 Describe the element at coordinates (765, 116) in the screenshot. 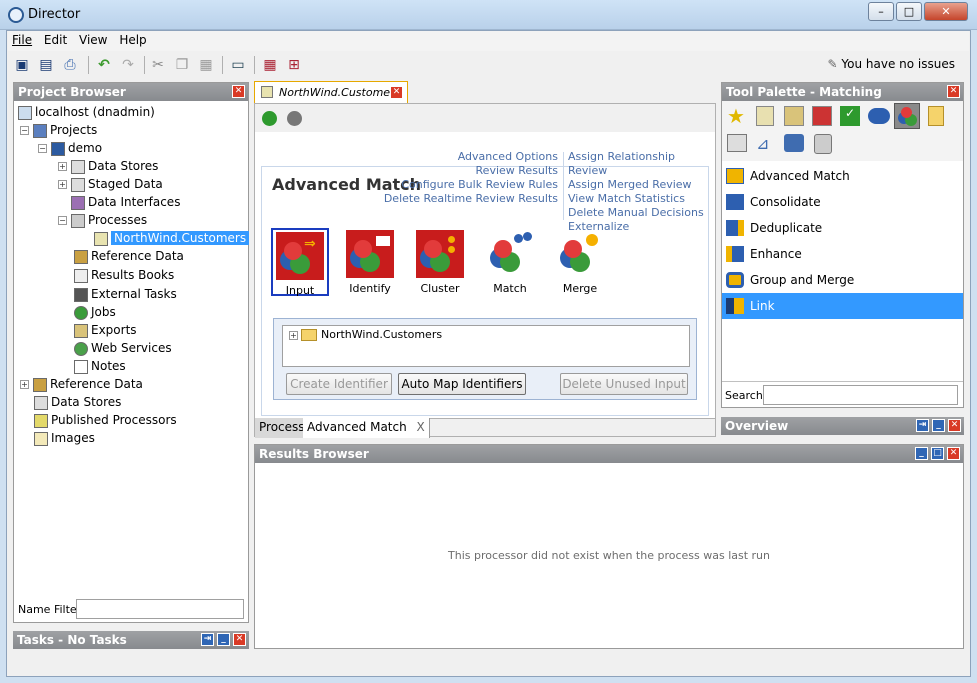

I see `audit-icon` at that location.